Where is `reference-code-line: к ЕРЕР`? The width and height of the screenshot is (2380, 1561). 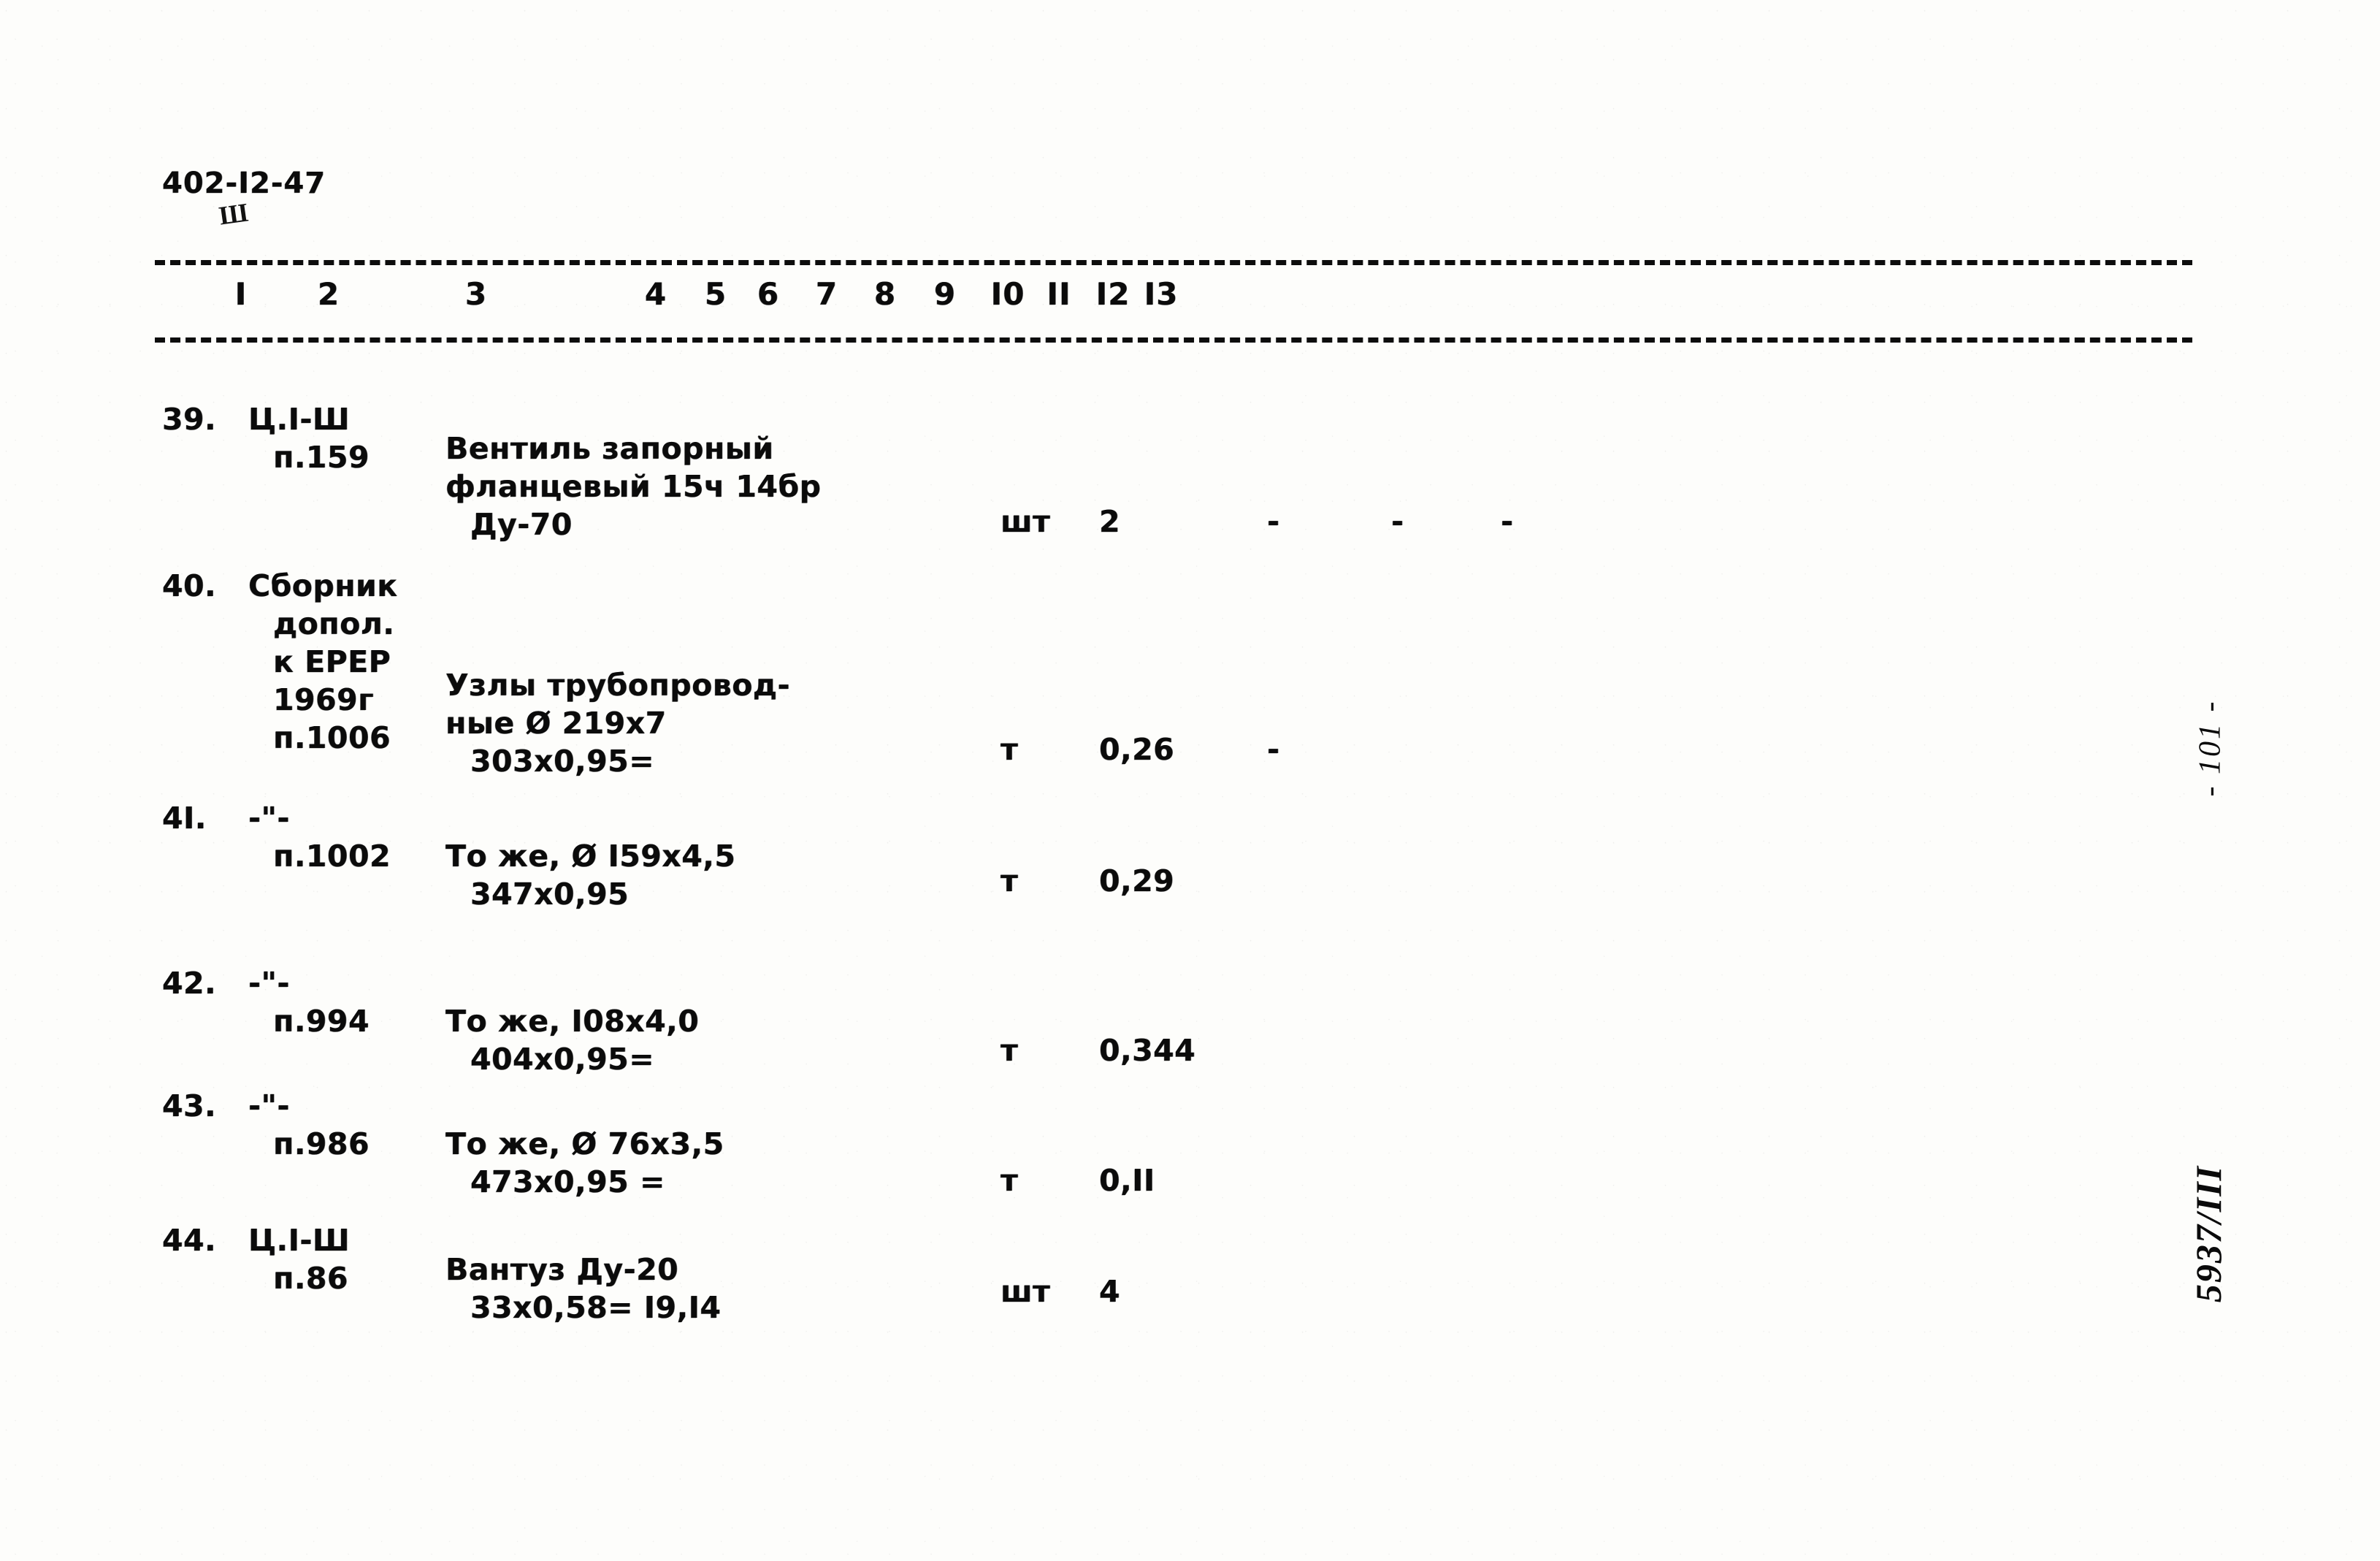
reference-code-line: к ЕРЕР is located at coordinates (332, 661).